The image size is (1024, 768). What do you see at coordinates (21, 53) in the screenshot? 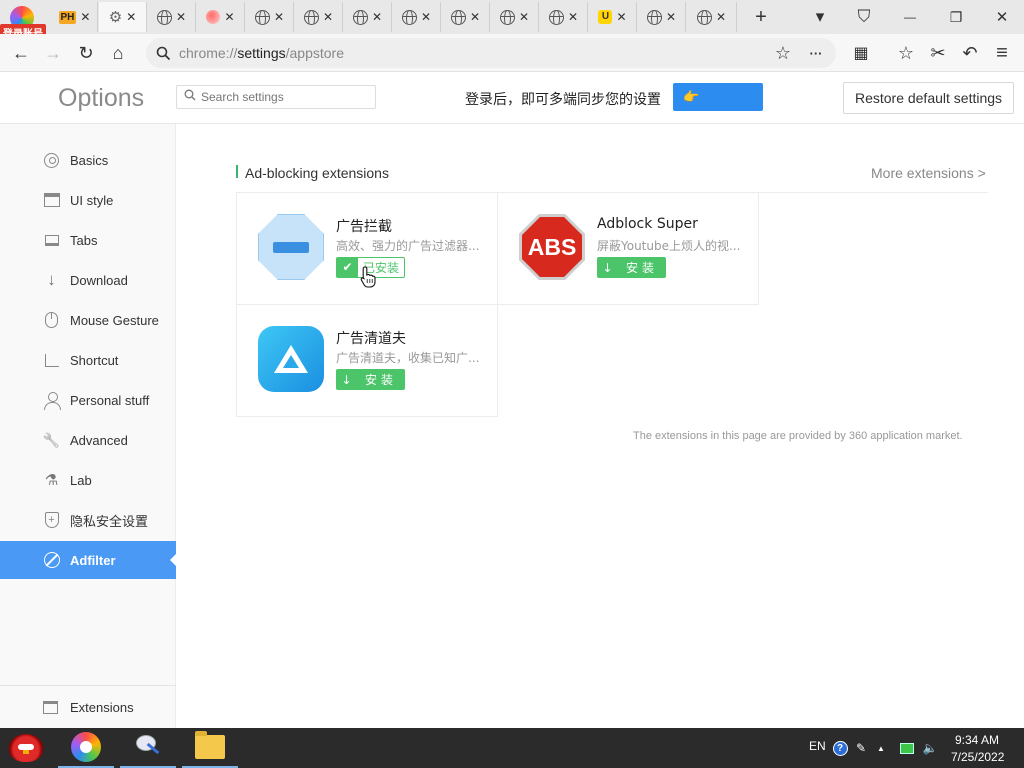
I see `back-button: ←` at bounding box center [21, 53].